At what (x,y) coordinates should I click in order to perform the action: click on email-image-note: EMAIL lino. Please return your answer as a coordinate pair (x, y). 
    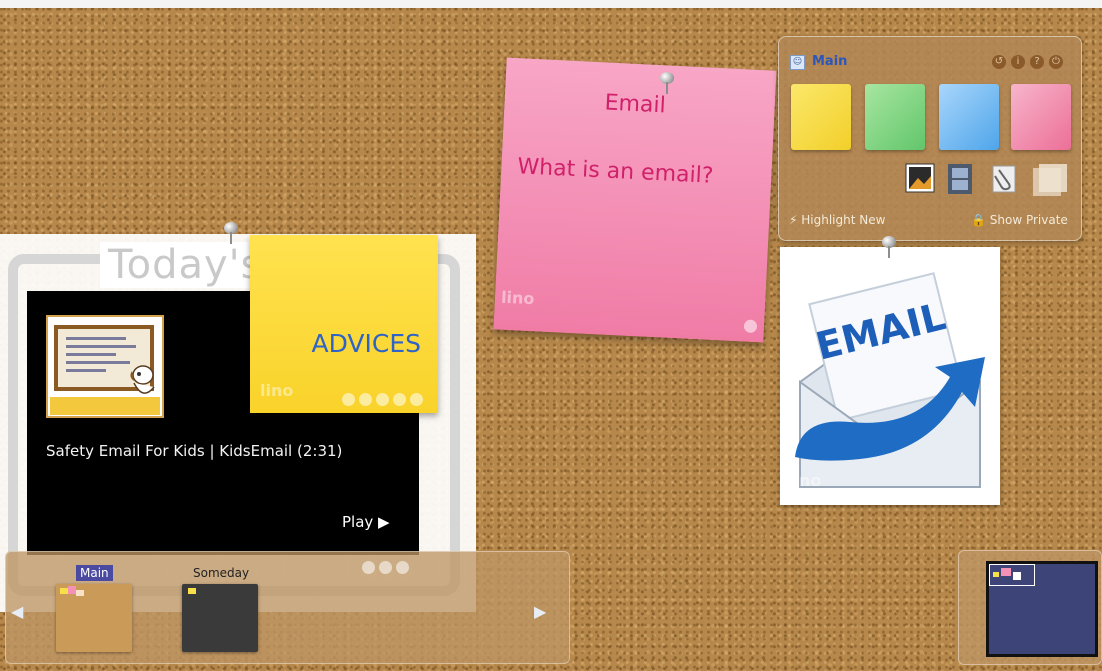
    Looking at the image, I should click on (890, 376).